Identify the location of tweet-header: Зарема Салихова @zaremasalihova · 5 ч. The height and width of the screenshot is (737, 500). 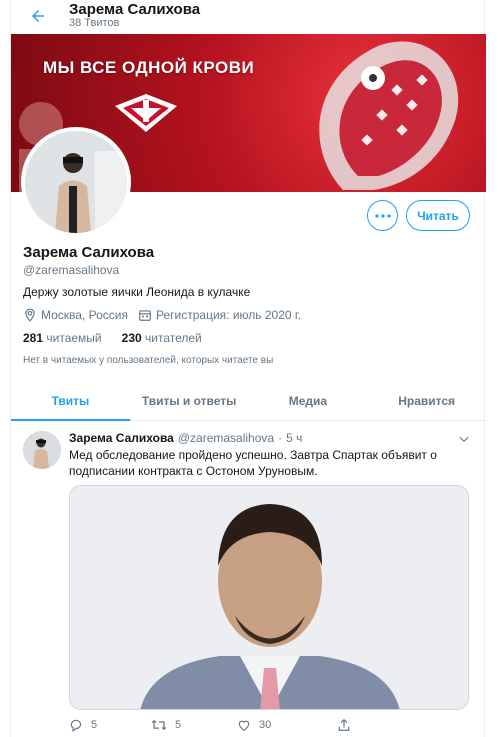
(185, 438).